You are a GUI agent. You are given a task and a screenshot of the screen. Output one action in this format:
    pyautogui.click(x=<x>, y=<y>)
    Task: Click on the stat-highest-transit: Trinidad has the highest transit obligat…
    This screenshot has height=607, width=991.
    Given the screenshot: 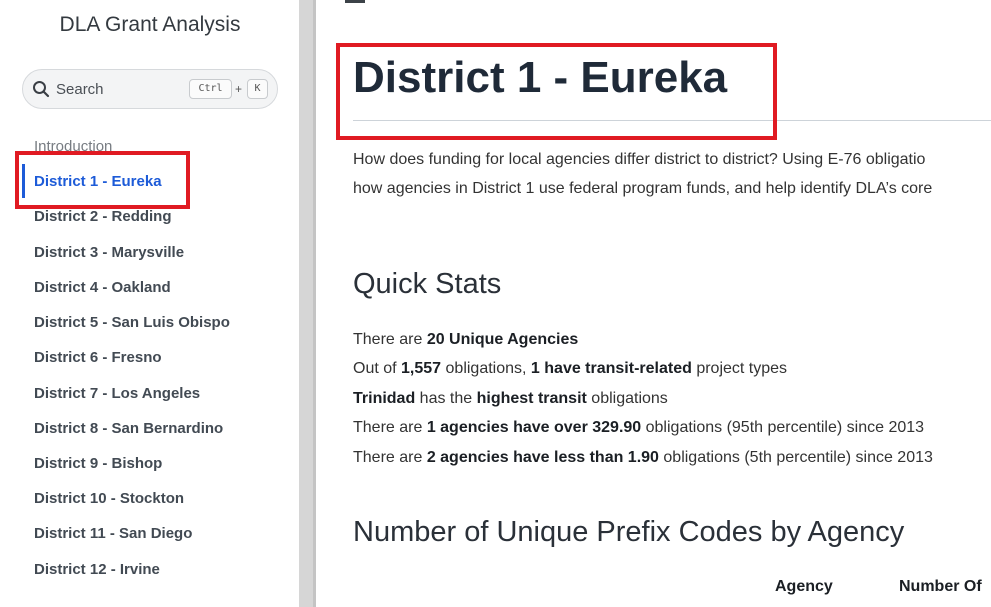 What is the action you would take?
    pyautogui.click(x=672, y=398)
    